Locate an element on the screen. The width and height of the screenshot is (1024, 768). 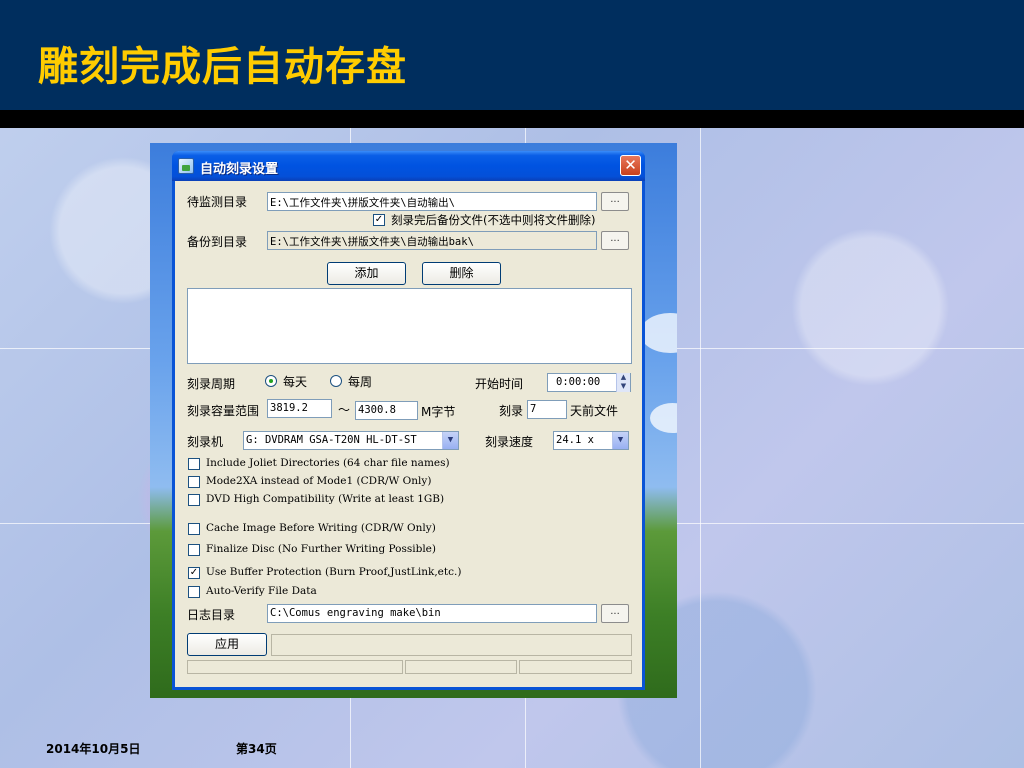
window-titlebar: 自动刻录设置 ✕ is located at coordinates (408, 166).